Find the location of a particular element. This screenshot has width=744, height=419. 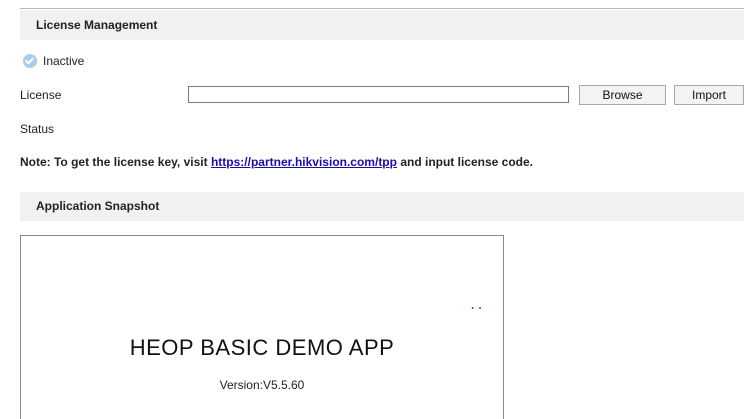

license-state: Inactive is located at coordinates (53, 61).